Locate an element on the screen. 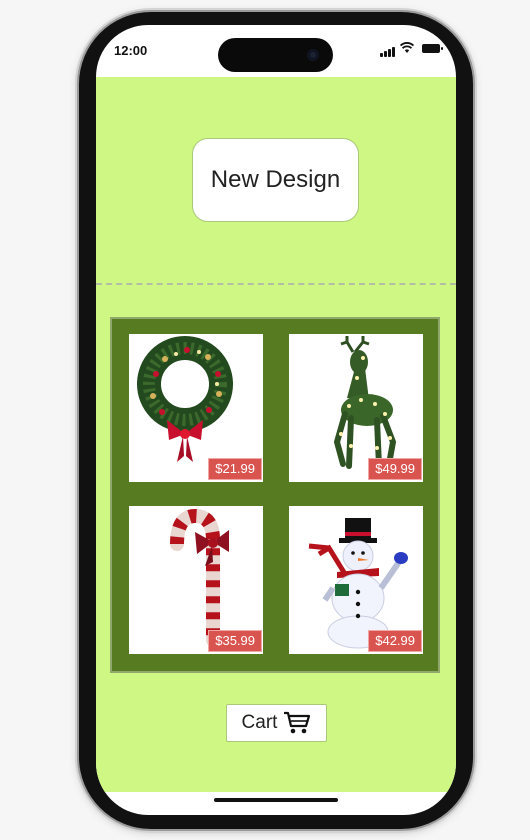 The height and width of the screenshot is (840, 530). cart-icon is located at coordinates (297, 722).